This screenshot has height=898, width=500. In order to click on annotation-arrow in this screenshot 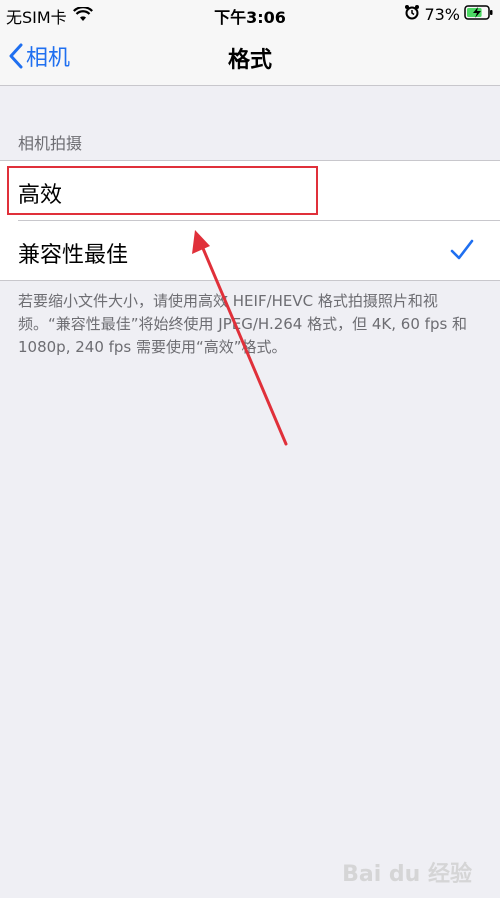, I will do `click(240, 338)`.